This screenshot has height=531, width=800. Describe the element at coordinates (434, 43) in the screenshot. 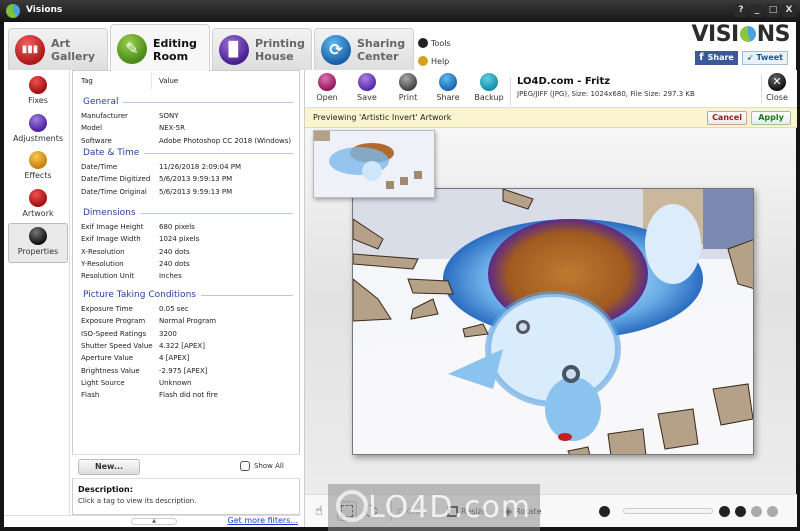

I see `tools-link: Tools` at that location.